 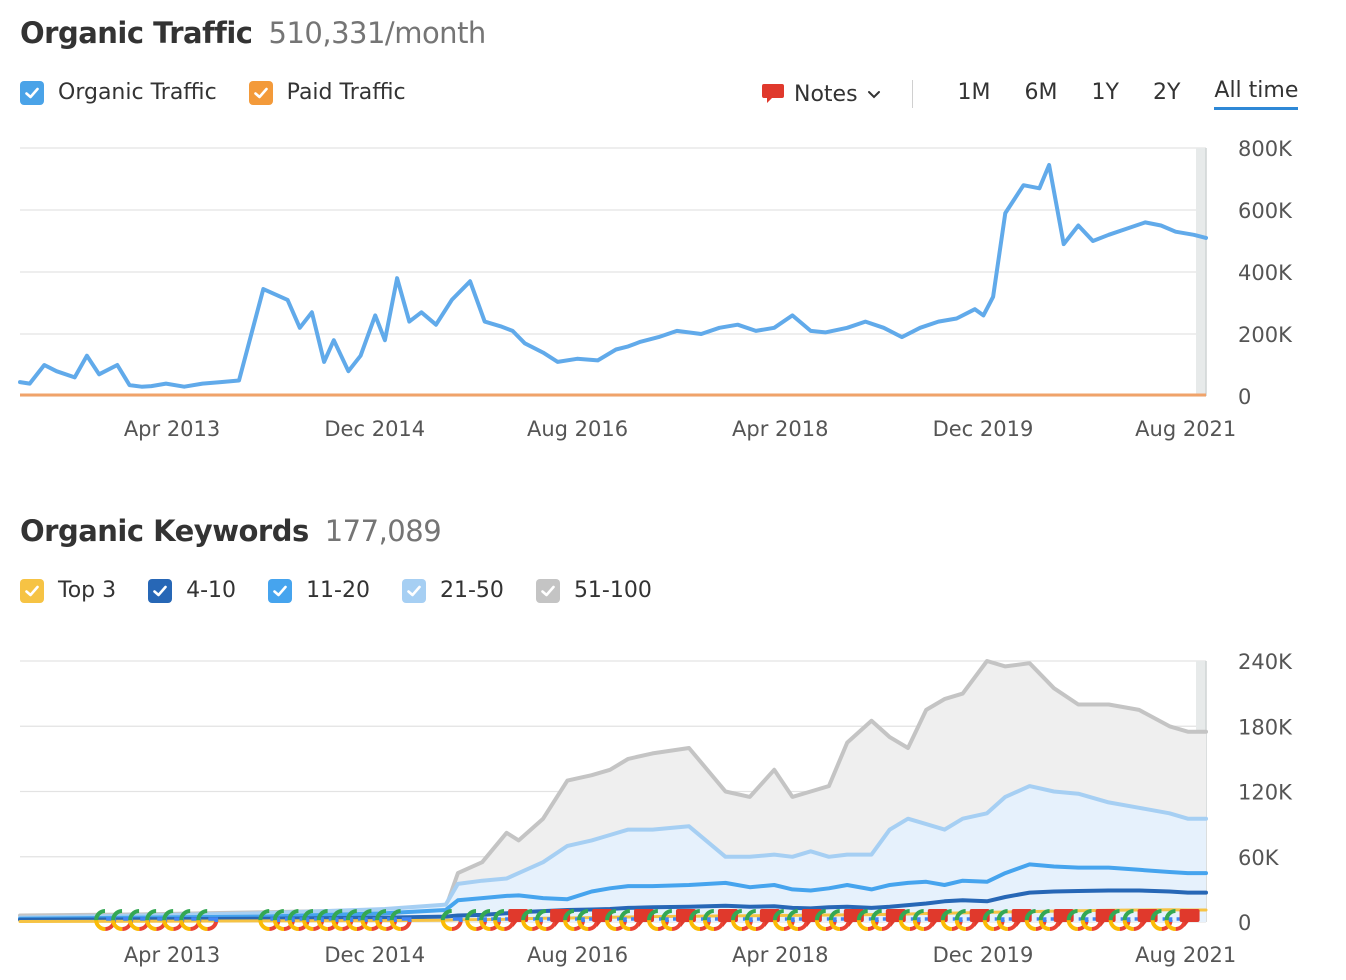 What do you see at coordinates (780, 955) in the screenshot?
I see `x-tick-label: Apr 2018` at bounding box center [780, 955].